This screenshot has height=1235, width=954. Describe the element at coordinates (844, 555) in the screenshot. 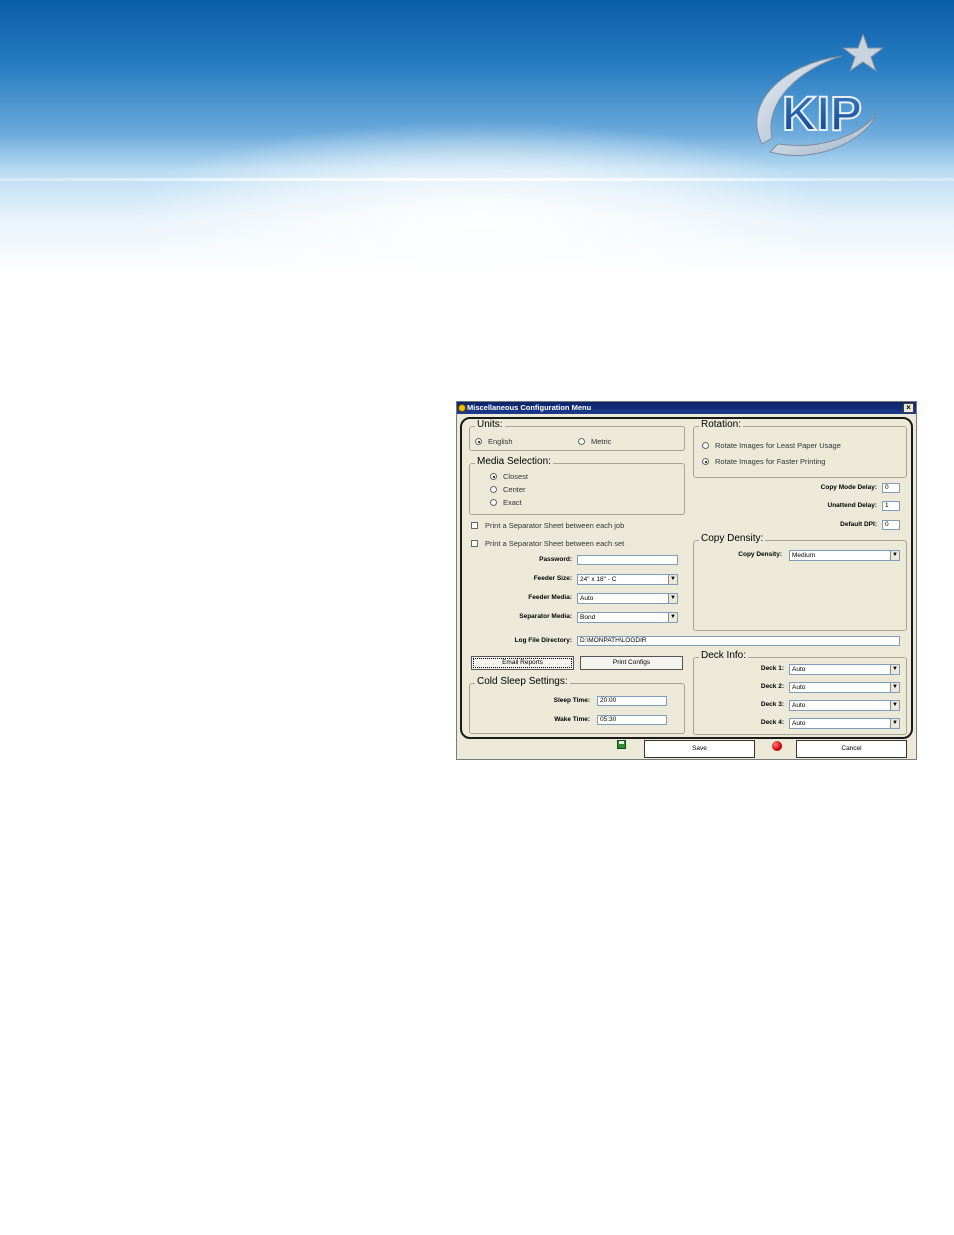

I see `copy-density-dropdown: Medium ▼` at that location.